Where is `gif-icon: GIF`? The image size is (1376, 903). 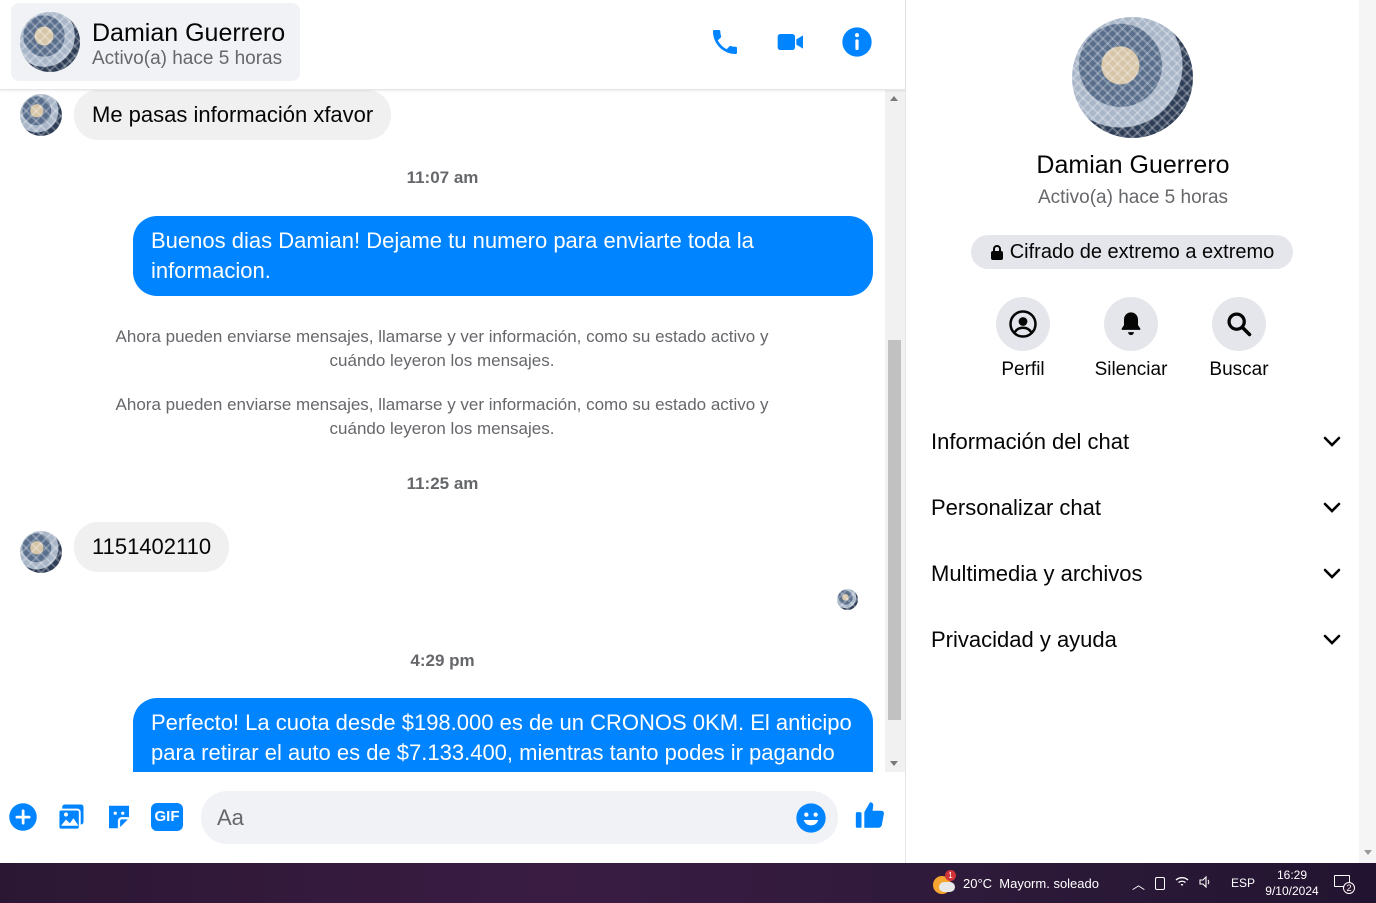
gif-icon: GIF is located at coordinates (167, 817).